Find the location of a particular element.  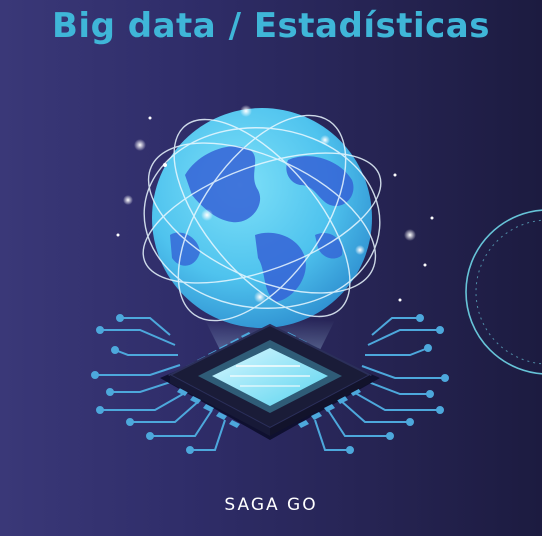

brand-logo: SAGA GO is located at coordinates (271, 505).